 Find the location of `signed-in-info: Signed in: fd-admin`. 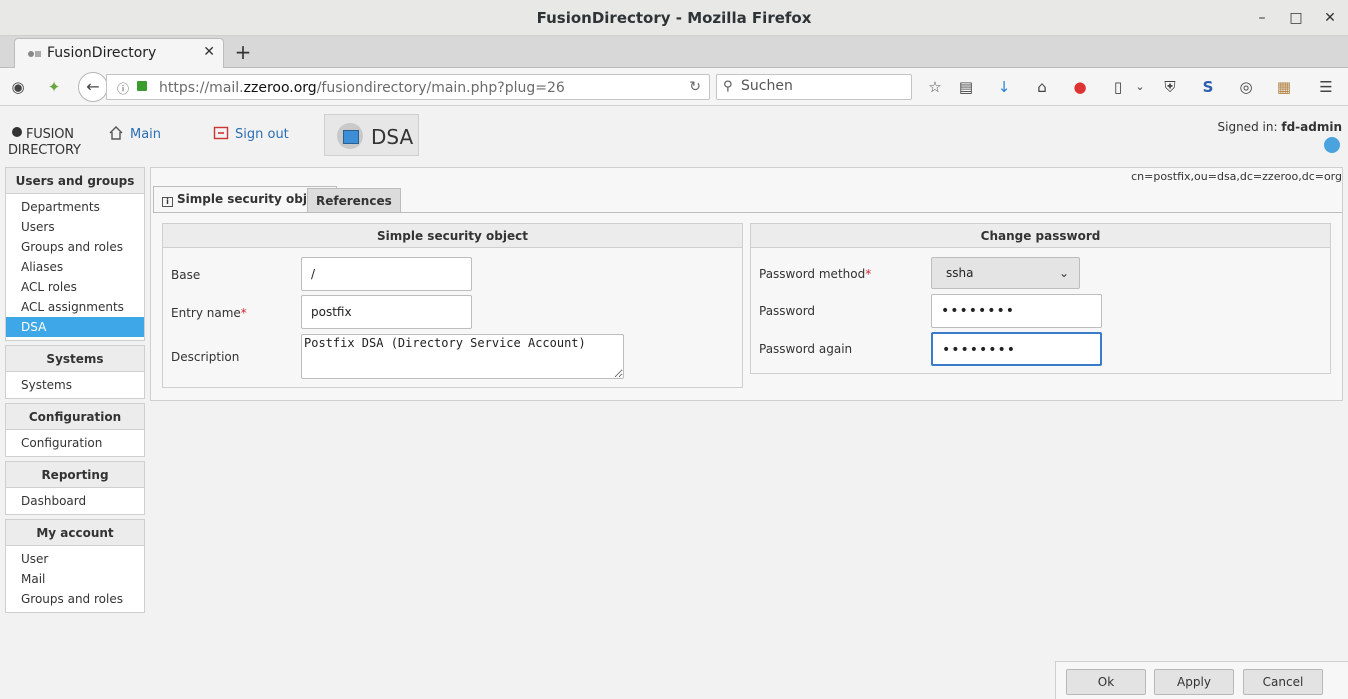

signed-in-info: Signed in: fd-admin is located at coordinates (1279, 127).